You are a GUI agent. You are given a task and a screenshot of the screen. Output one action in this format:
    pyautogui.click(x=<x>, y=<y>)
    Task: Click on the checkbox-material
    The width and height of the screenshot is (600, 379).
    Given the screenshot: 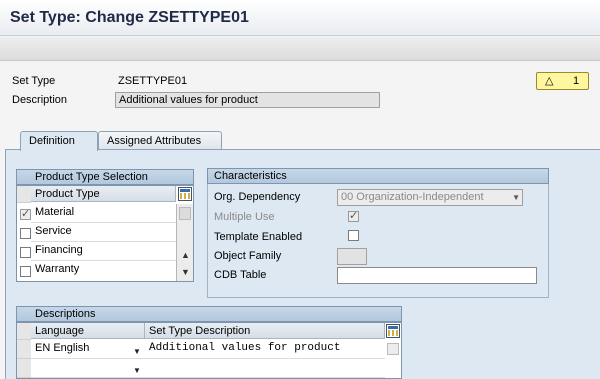 What is the action you would take?
    pyautogui.click(x=25, y=213)
    